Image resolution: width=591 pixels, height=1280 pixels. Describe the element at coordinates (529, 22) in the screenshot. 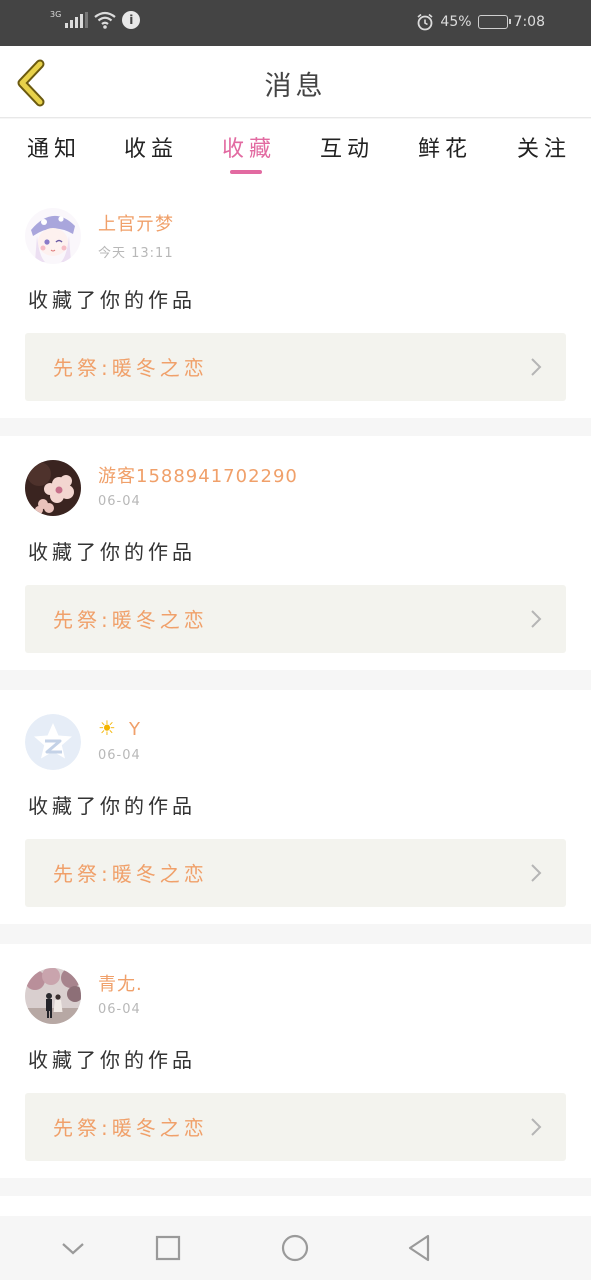

I see `clock: 7:08` at that location.